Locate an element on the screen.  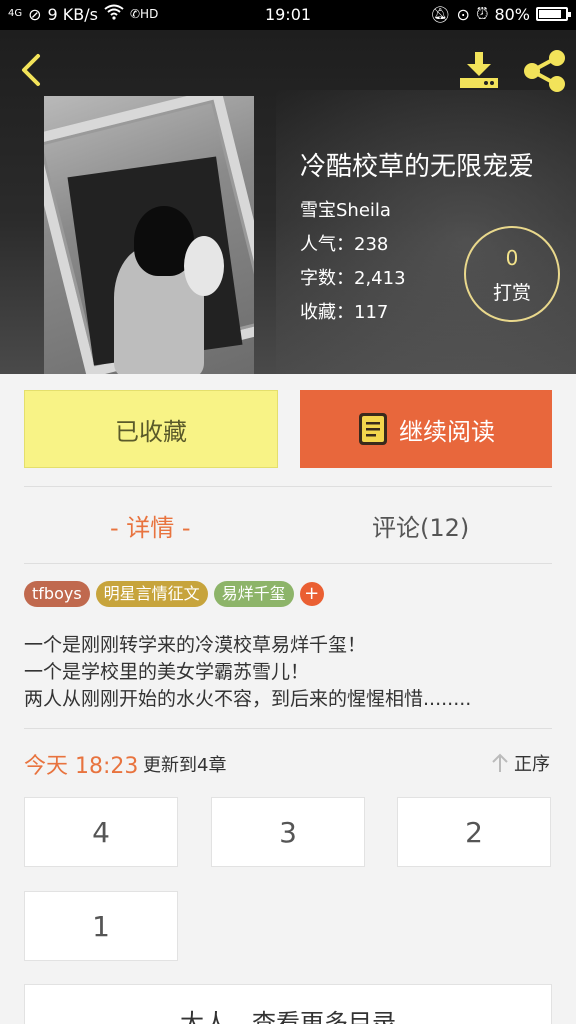
mute-icon: 🔕︎ is located at coordinates (440, 14).